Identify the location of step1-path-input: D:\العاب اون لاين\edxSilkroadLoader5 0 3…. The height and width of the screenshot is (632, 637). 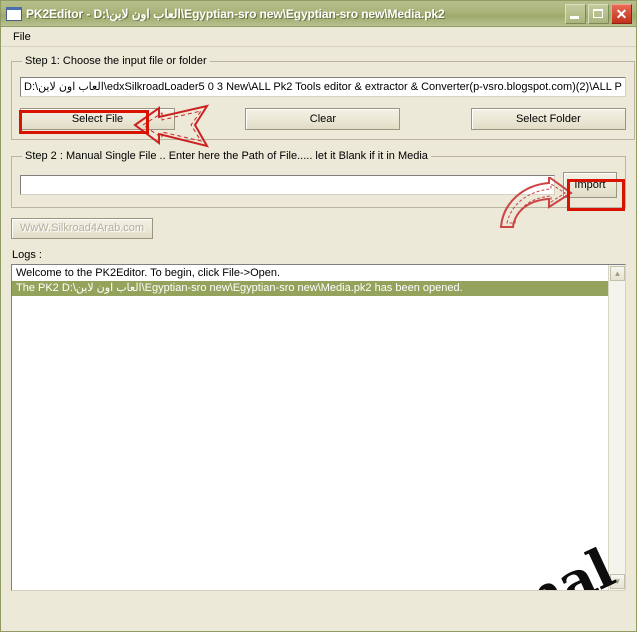
(323, 87).